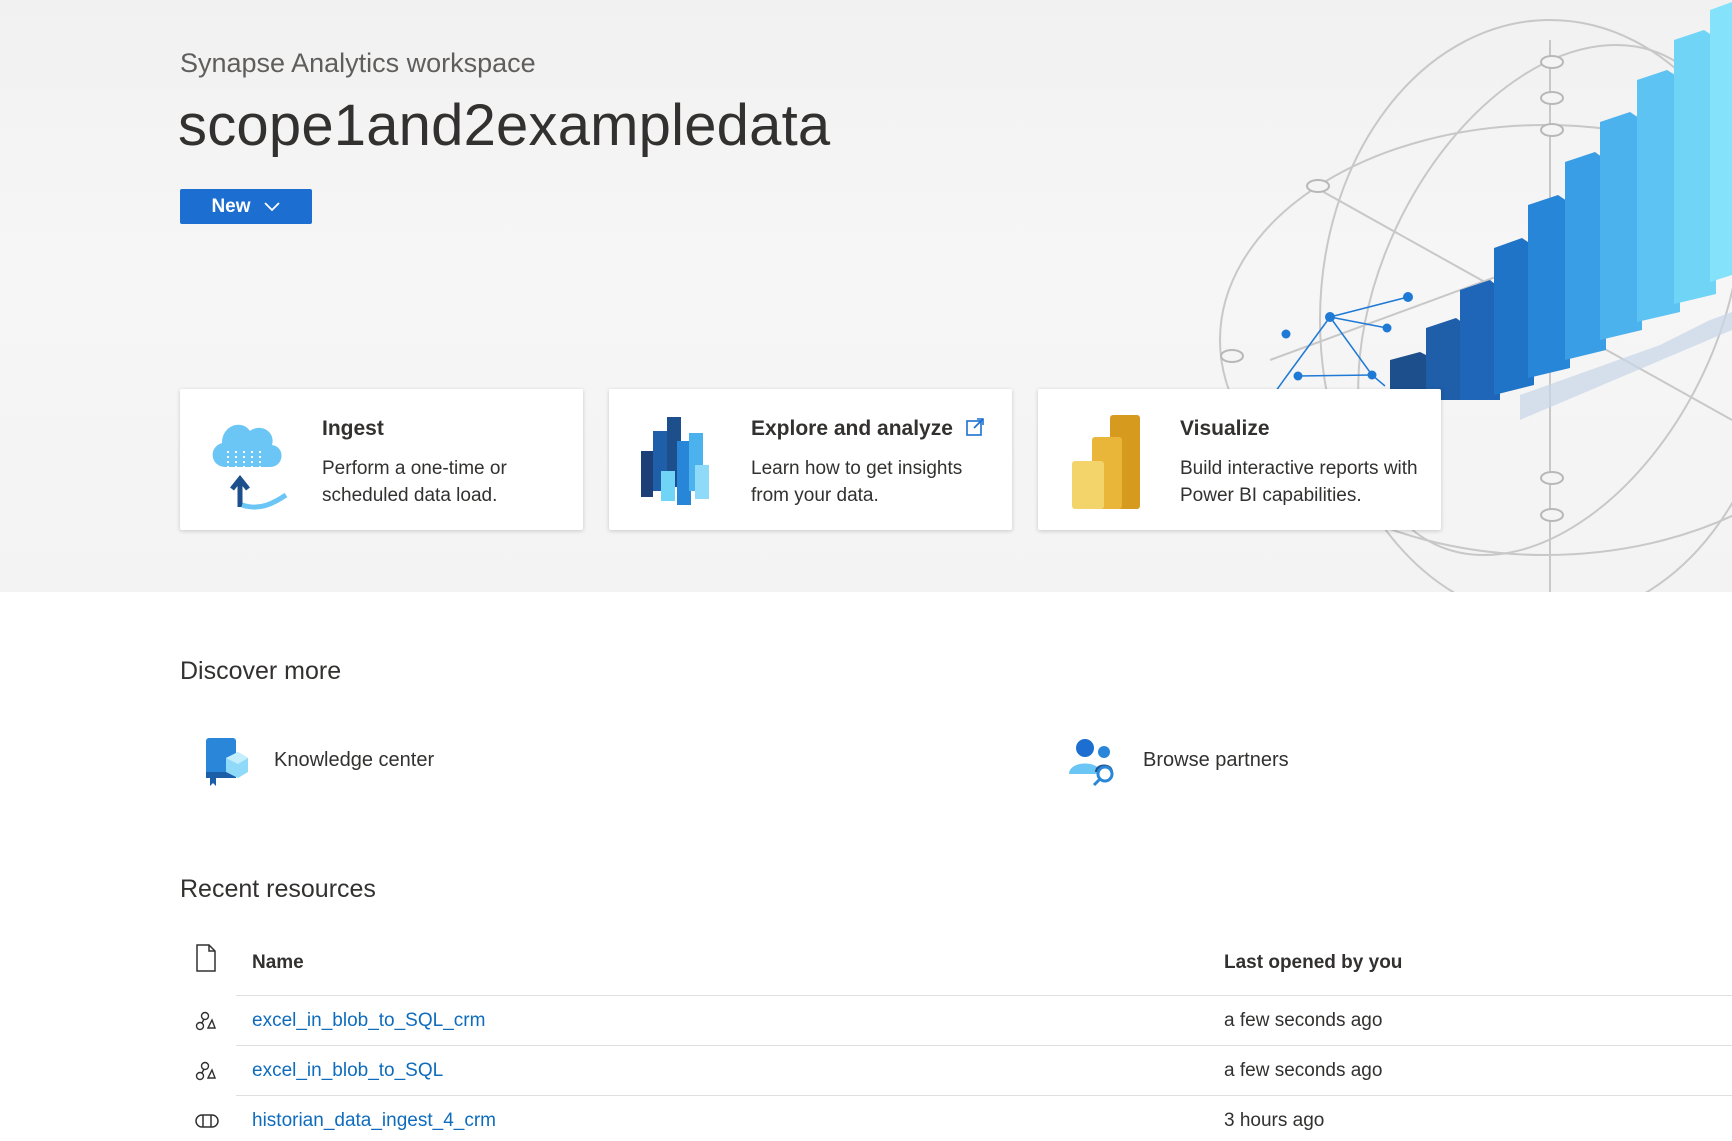 This screenshot has height=1141, width=1732. Describe the element at coordinates (358, 63) in the screenshot. I see `workspace-type-label: Synapse Analytics workspace` at that location.